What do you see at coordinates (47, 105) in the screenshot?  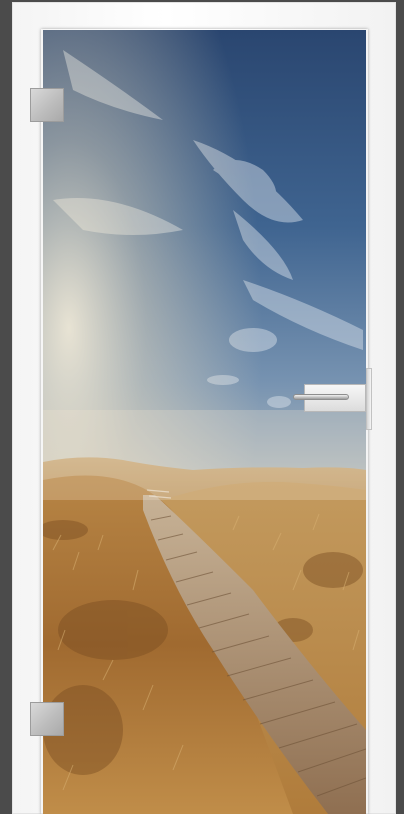 I see `top-hinge` at bounding box center [47, 105].